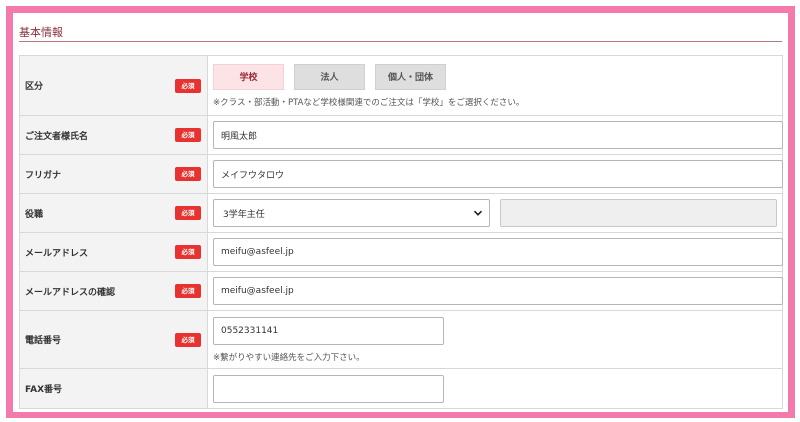  Describe the element at coordinates (70, 292) in the screenshot. I see `label-email-confirm: メールアドレスの確認` at that location.